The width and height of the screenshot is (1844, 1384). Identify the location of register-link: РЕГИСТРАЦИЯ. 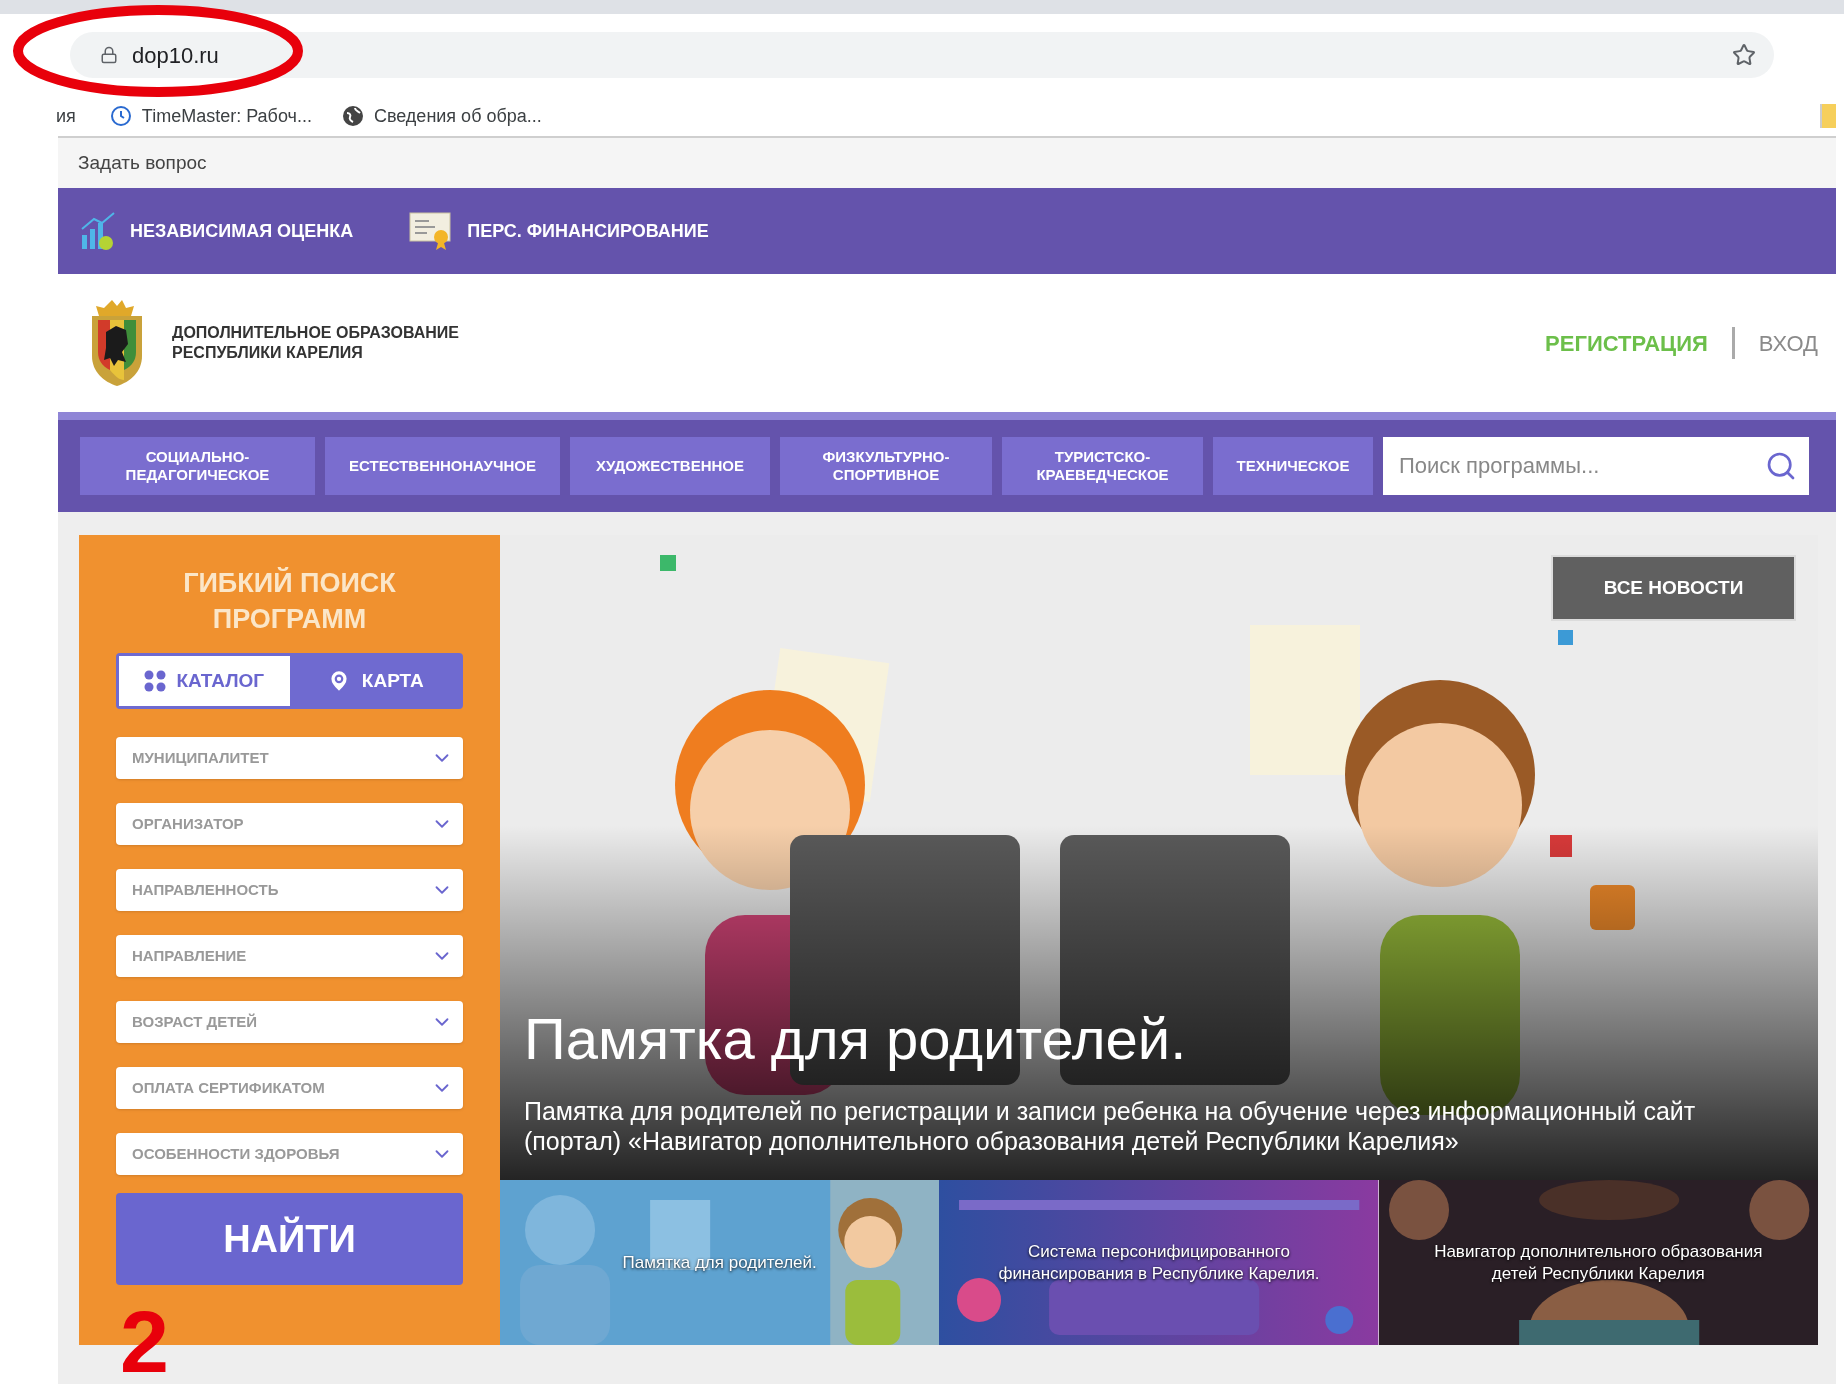
(1626, 343).